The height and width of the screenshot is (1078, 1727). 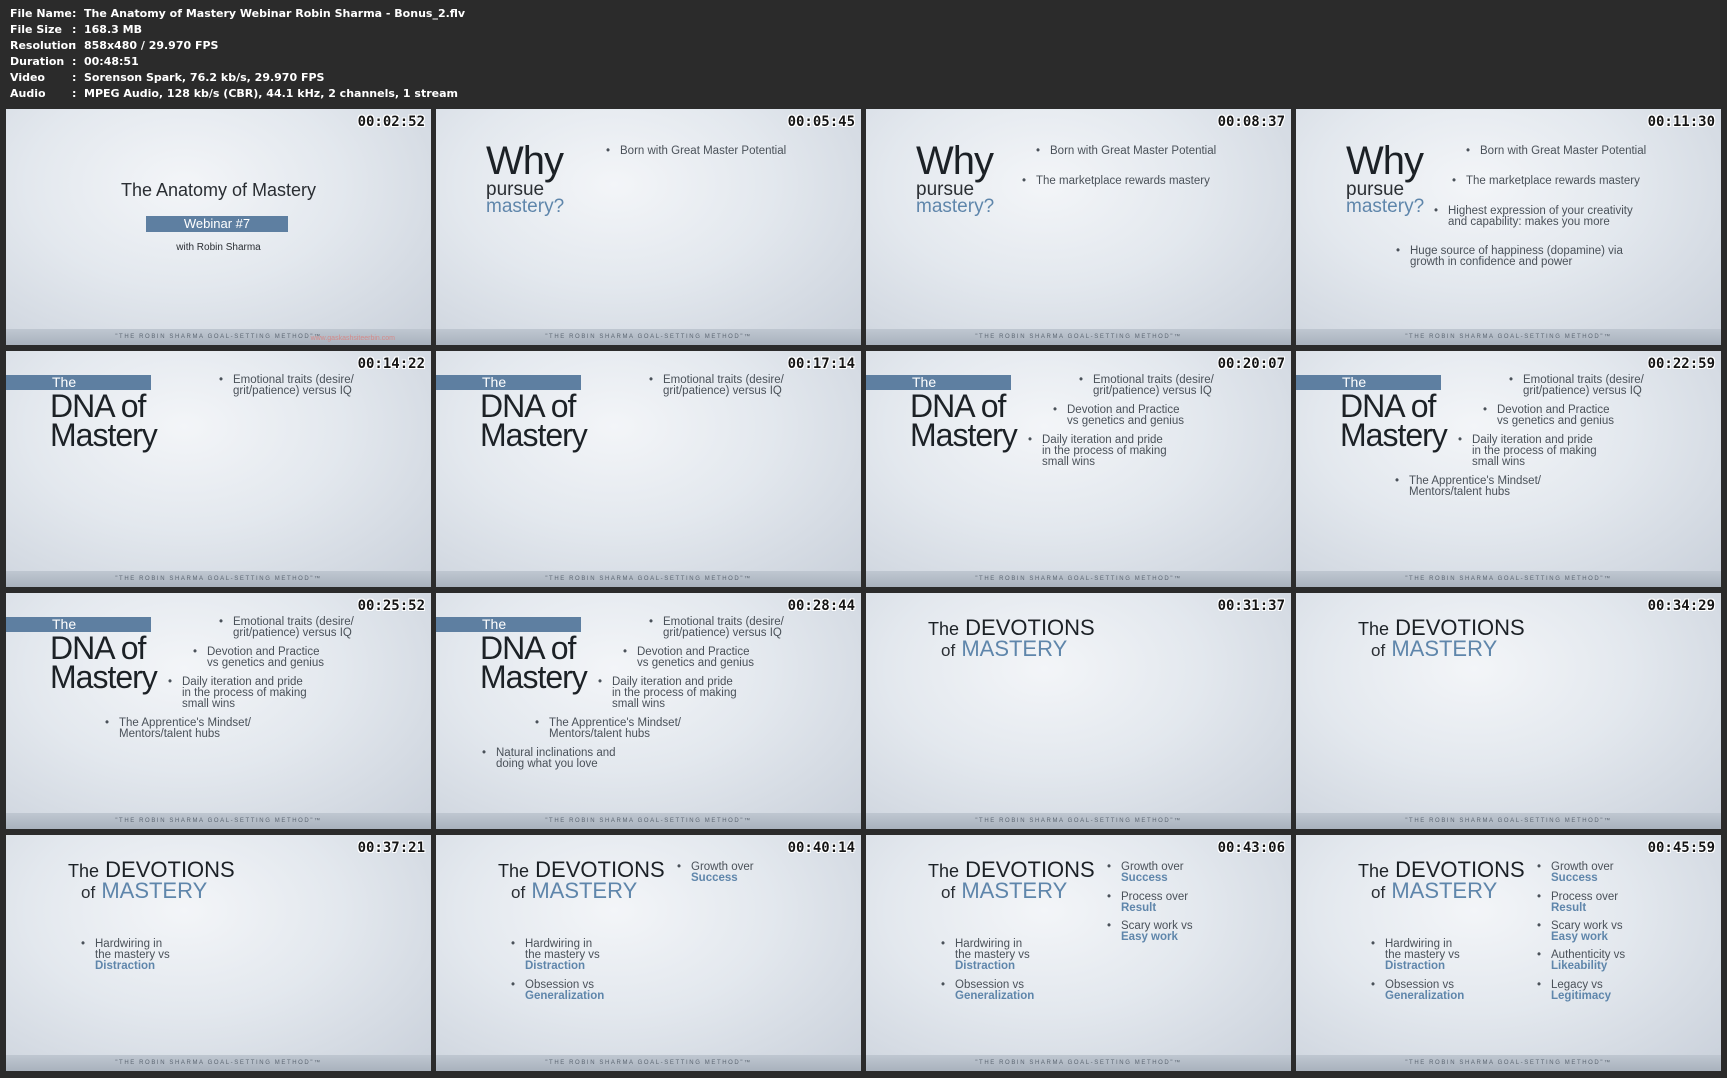 I want to click on devotion-bullet: Legacy vsLegitimacy, so click(x=1574, y=990).